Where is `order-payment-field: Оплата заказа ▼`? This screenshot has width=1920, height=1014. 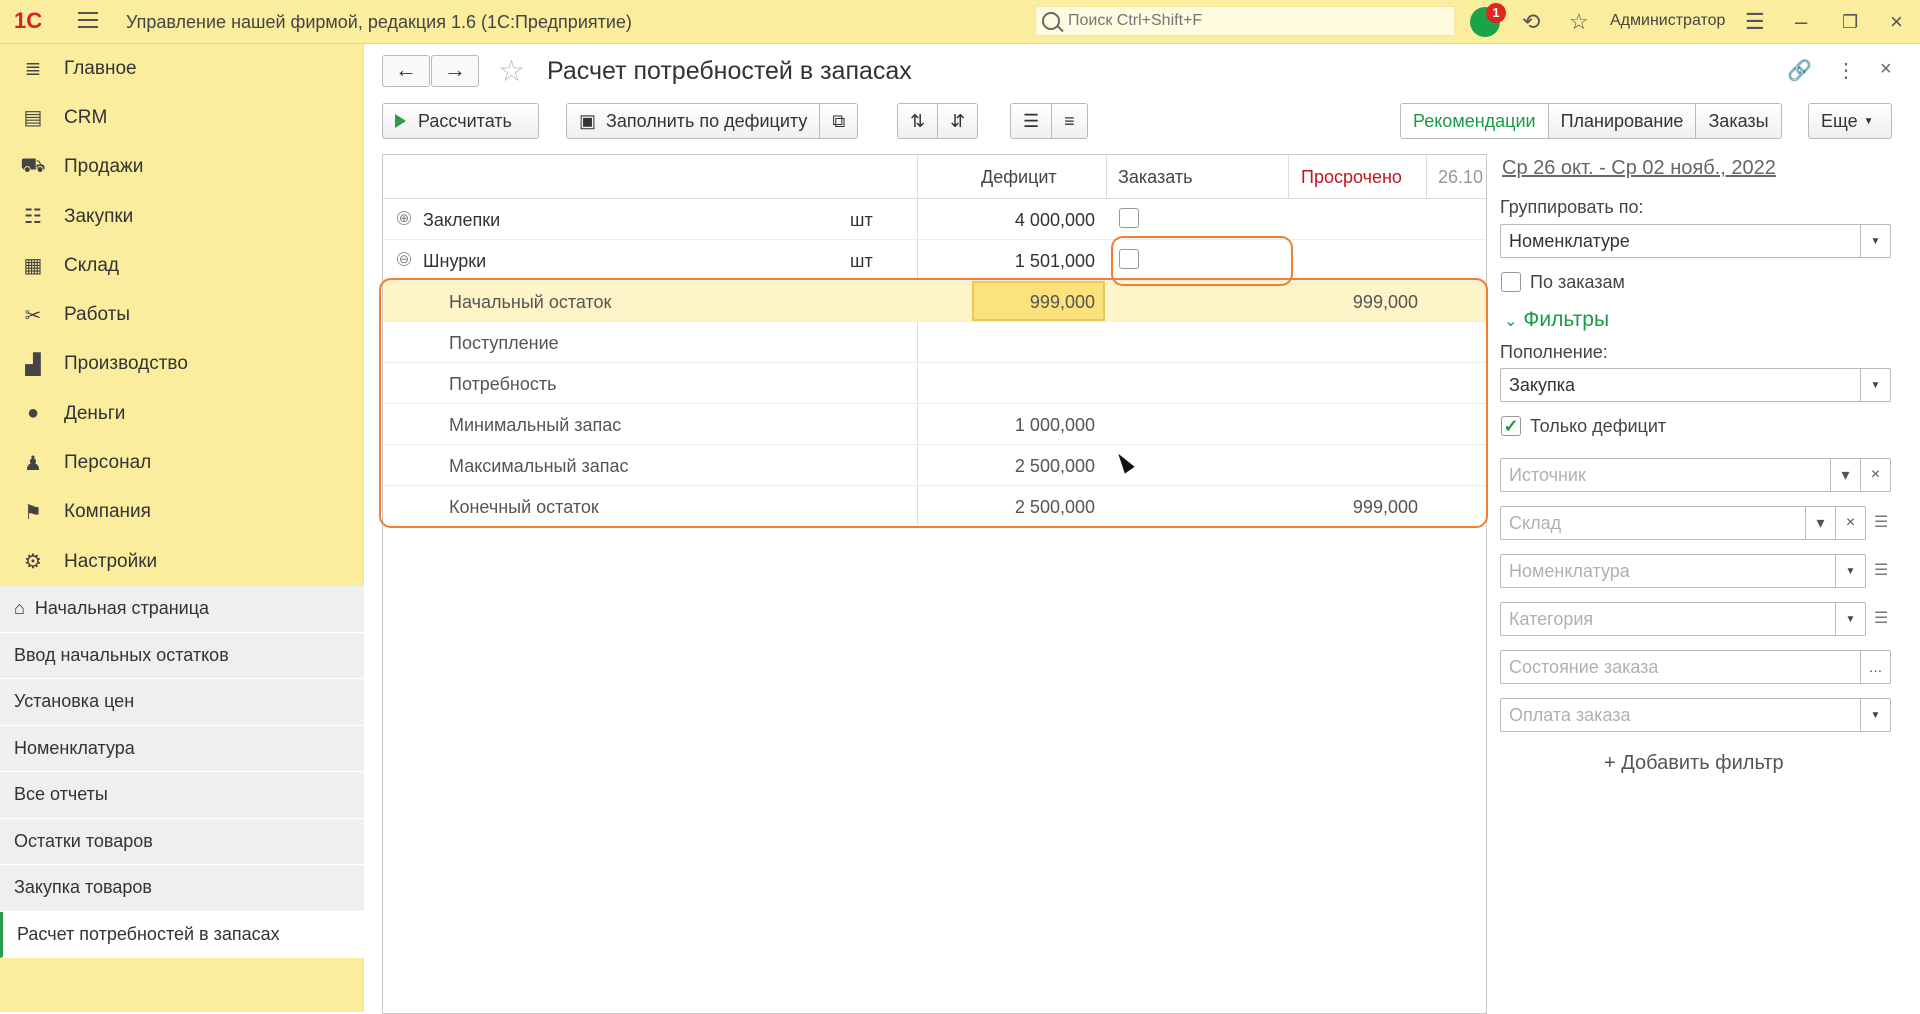 order-payment-field: Оплата заказа ▼ is located at coordinates (1695, 715).